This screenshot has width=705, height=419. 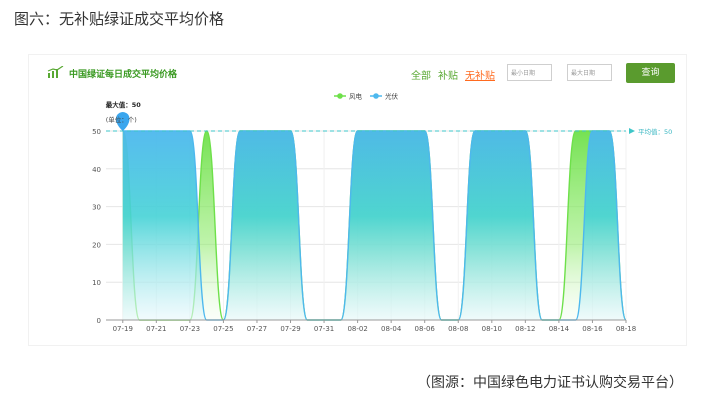 What do you see at coordinates (559, 329) in the screenshot?
I see `x-tick-label: 08-14` at bounding box center [559, 329].